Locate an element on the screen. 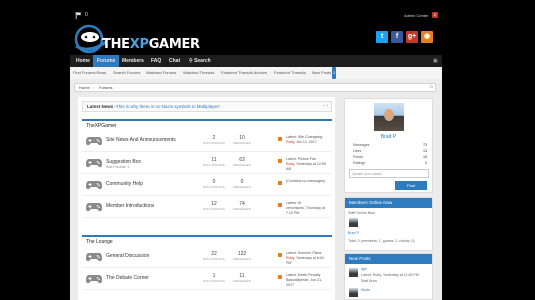 This screenshot has height=300, width=535. news-label: Latest News - is located at coordinates (102, 106).